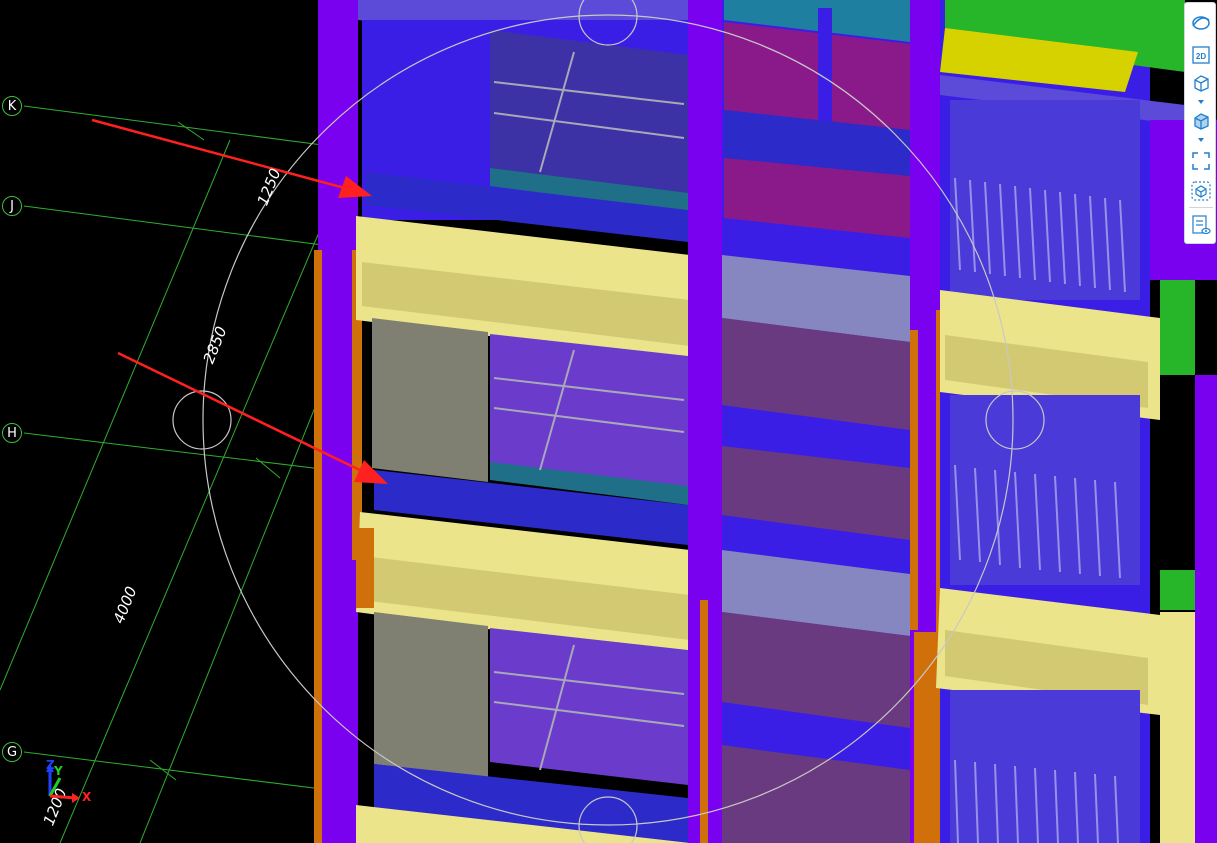 The width and height of the screenshot is (1217, 843). I want to click on view-2d-icon: 2D, so click(1201, 55).